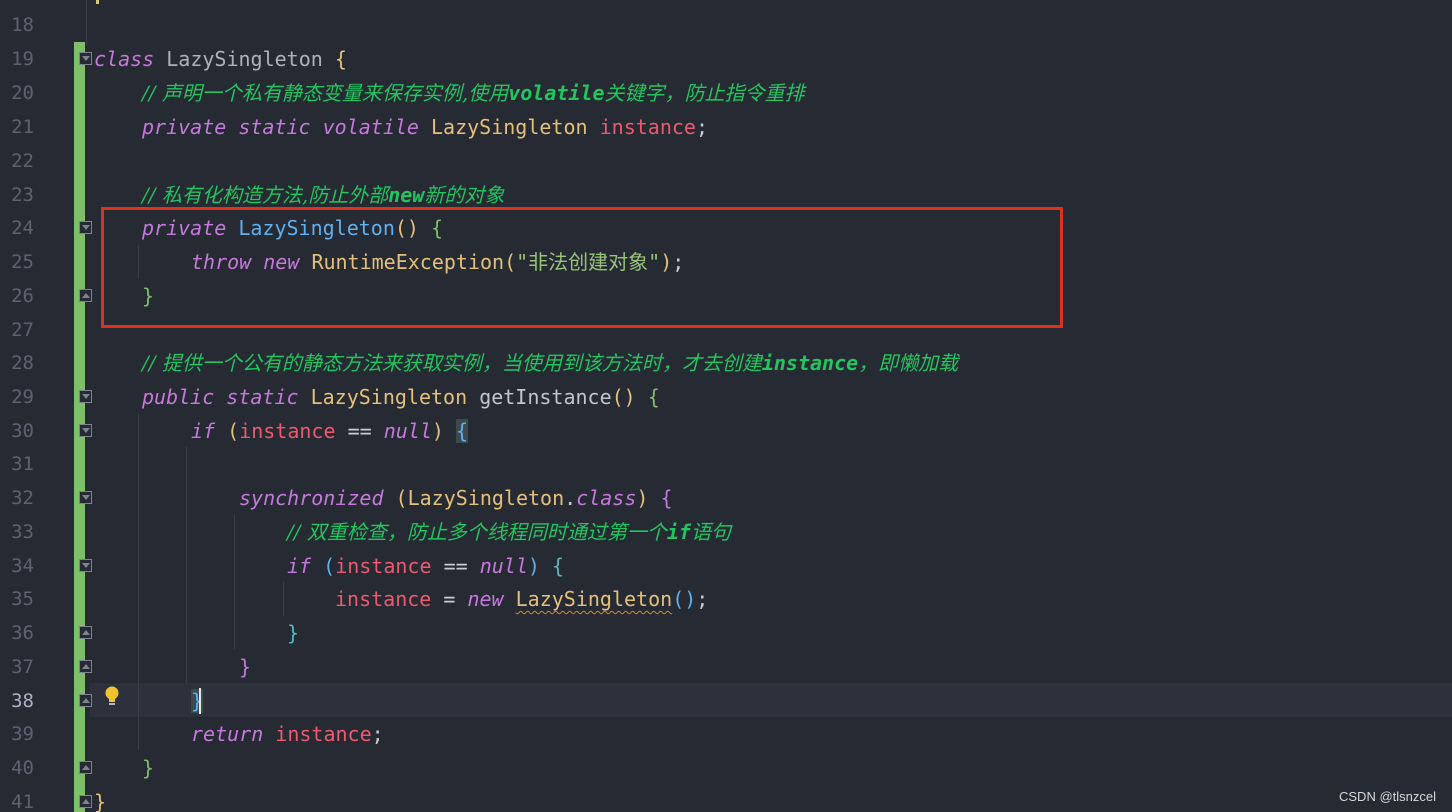 This screenshot has height=812, width=1452. I want to click on line-number: 19, so click(22, 59).